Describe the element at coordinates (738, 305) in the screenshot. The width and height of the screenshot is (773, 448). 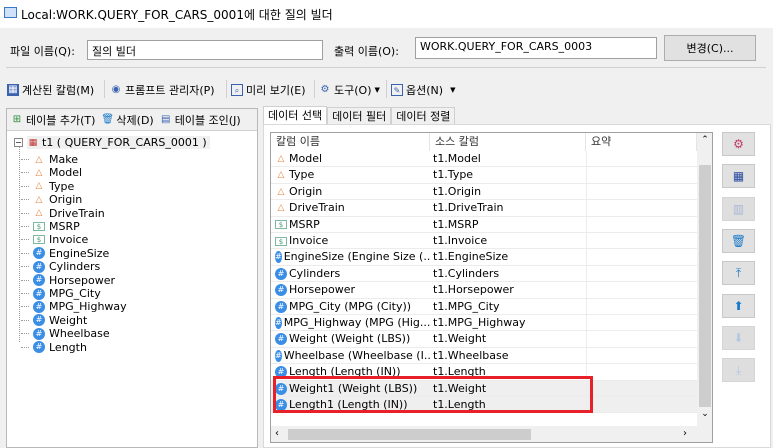
I see `move-up-button: ⬆` at that location.